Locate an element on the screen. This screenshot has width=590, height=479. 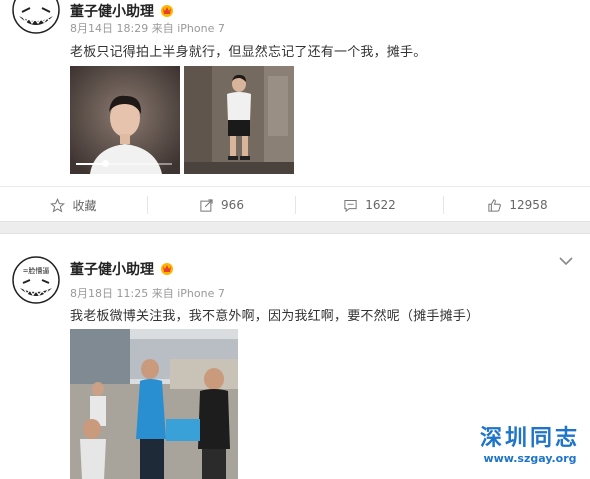
chevron-down-icon is located at coordinates (566, 261).